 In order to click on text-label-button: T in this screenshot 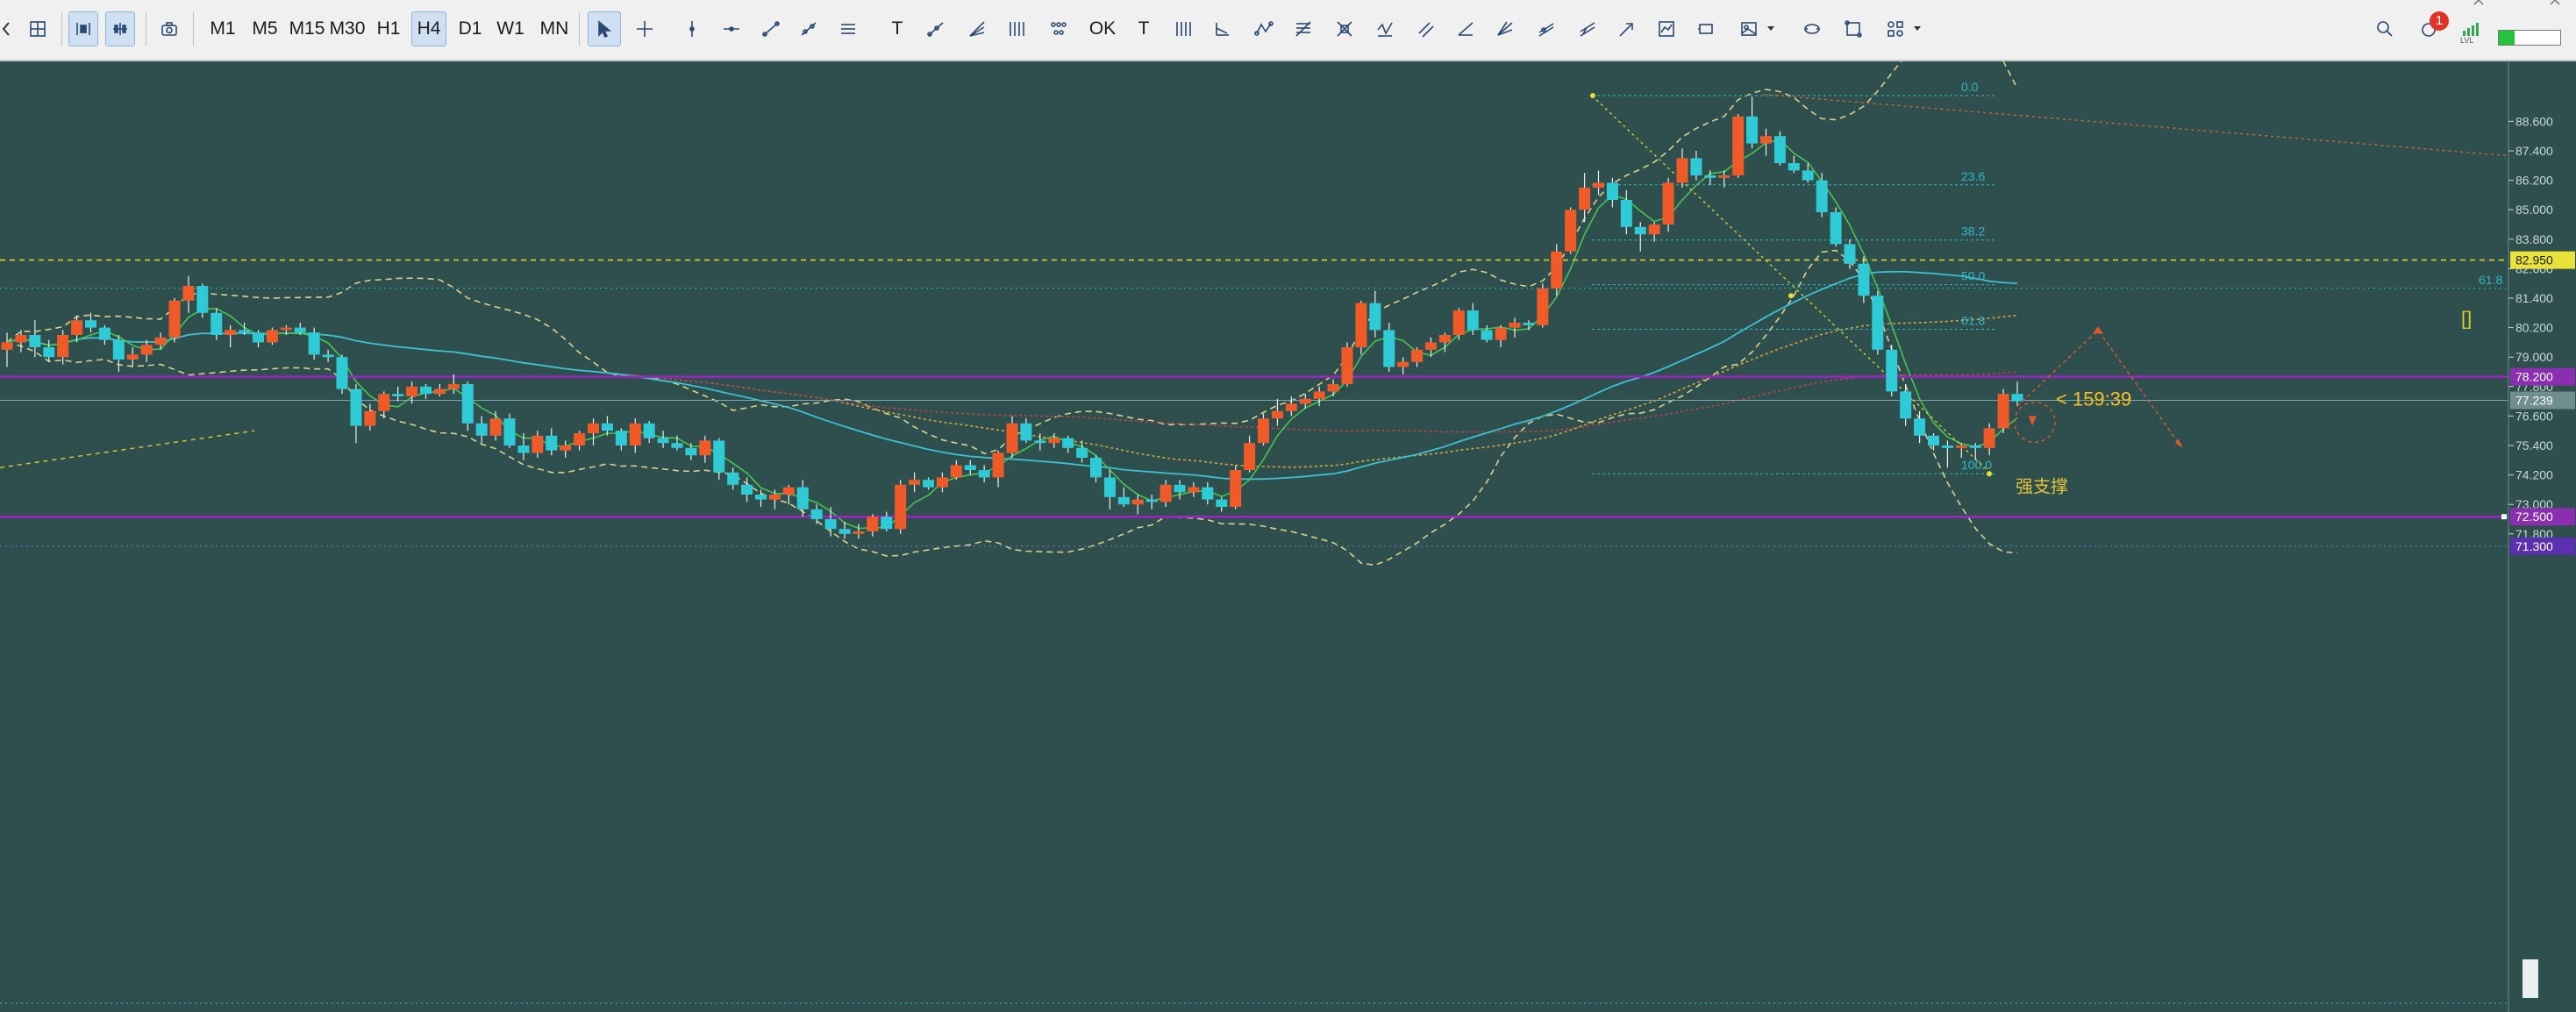, I will do `click(1143, 29)`.